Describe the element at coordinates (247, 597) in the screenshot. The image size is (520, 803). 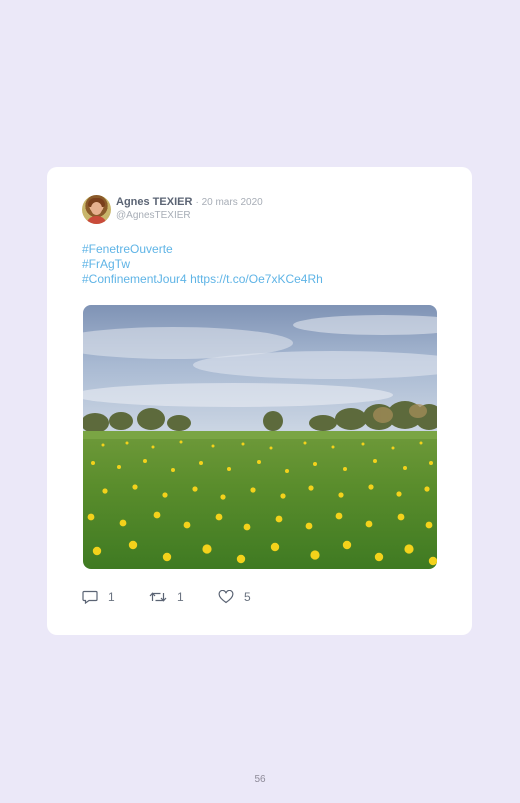
I see `like-count: 5` at that location.